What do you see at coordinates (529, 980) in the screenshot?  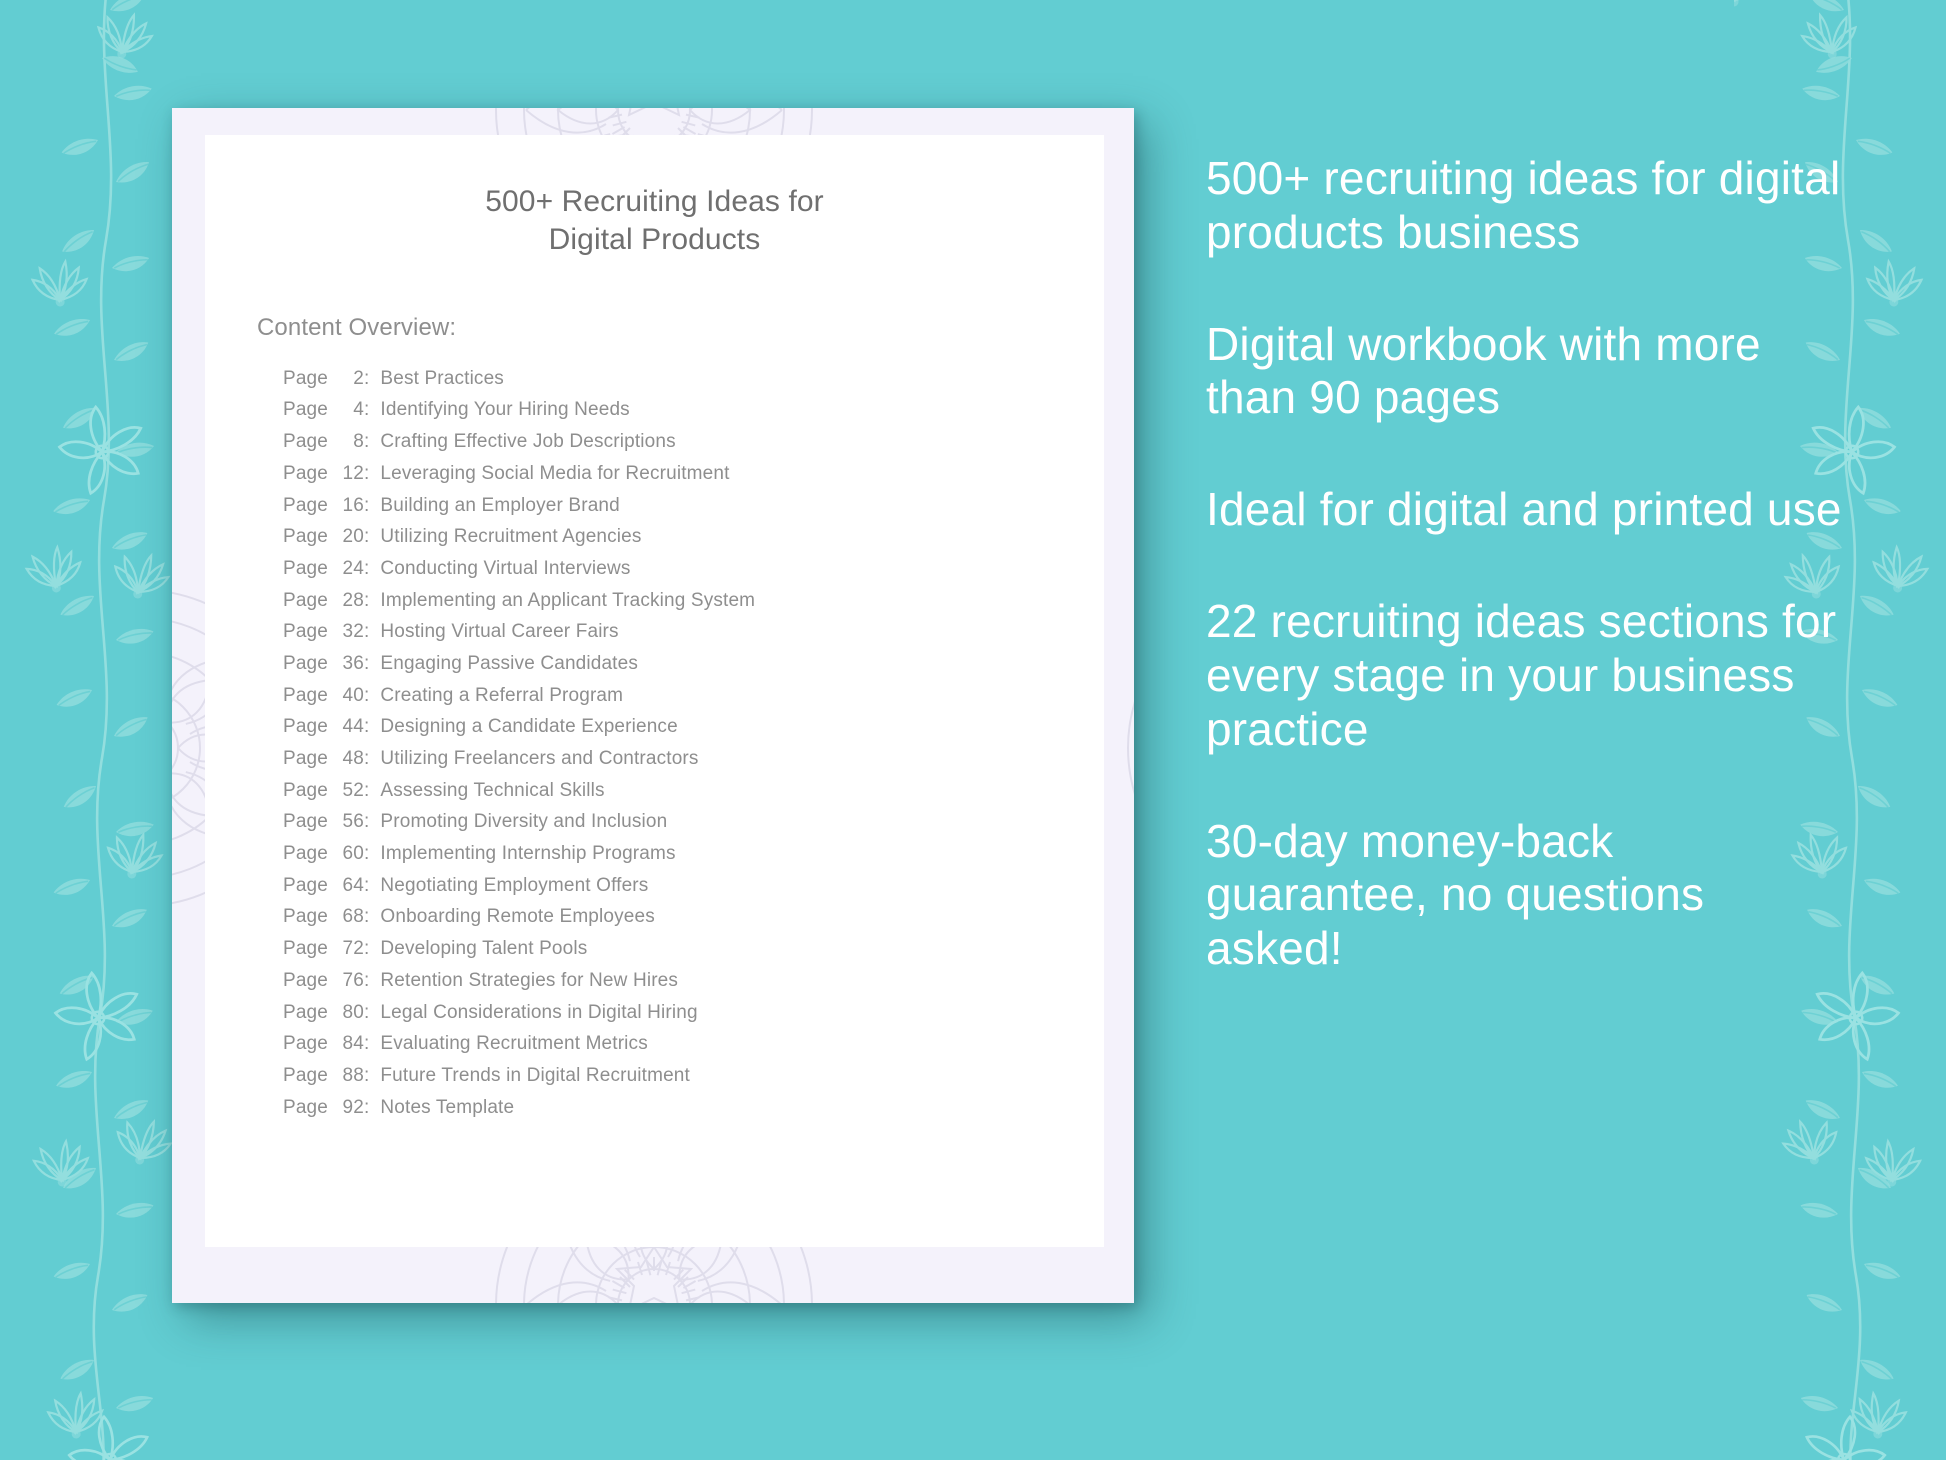 I see `toc-entry-title: Retention Strategies for New Hires` at bounding box center [529, 980].